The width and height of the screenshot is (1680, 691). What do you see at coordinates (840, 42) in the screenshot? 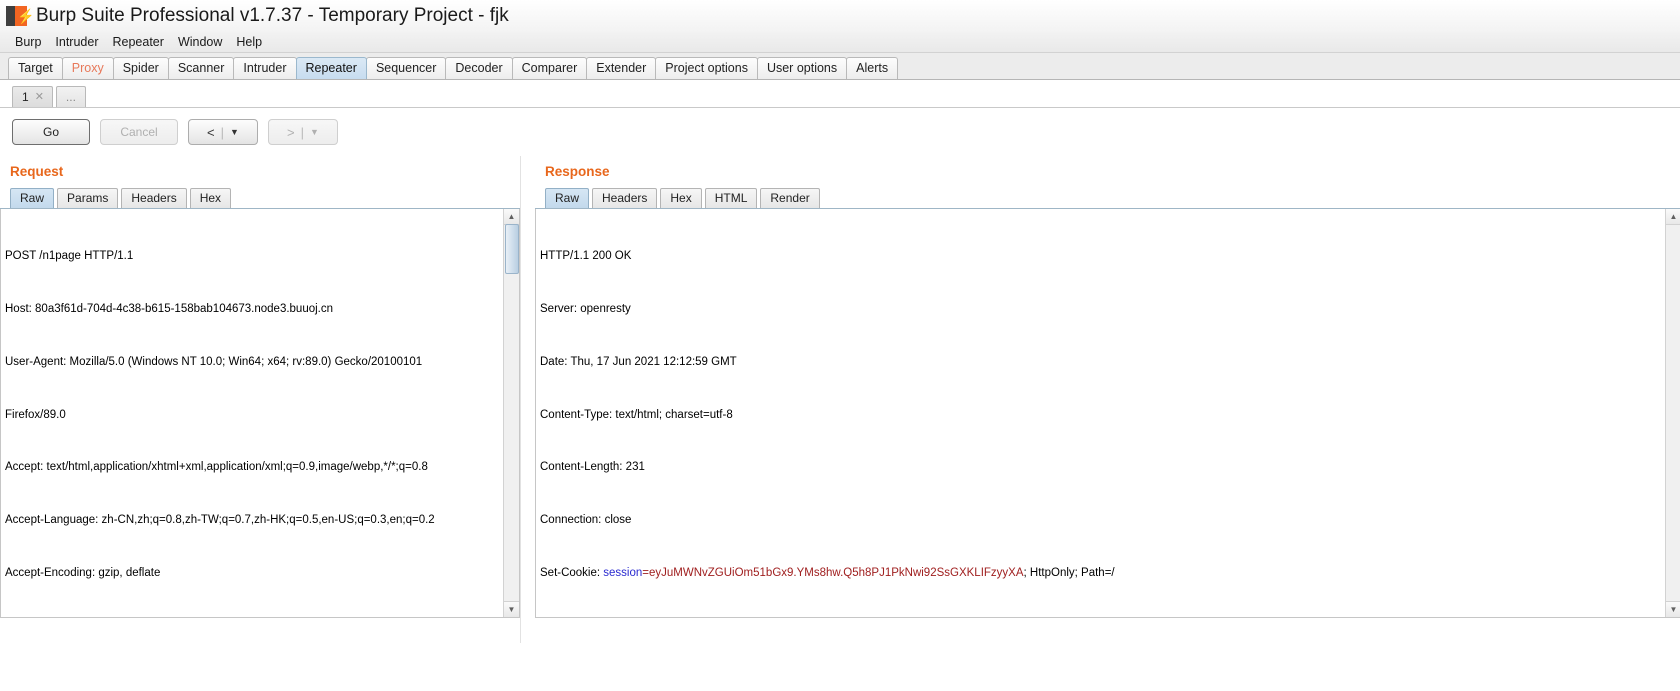
I see `menu-bar: Burp Intruder Repeater Window Help` at bounding box center [840, 42].